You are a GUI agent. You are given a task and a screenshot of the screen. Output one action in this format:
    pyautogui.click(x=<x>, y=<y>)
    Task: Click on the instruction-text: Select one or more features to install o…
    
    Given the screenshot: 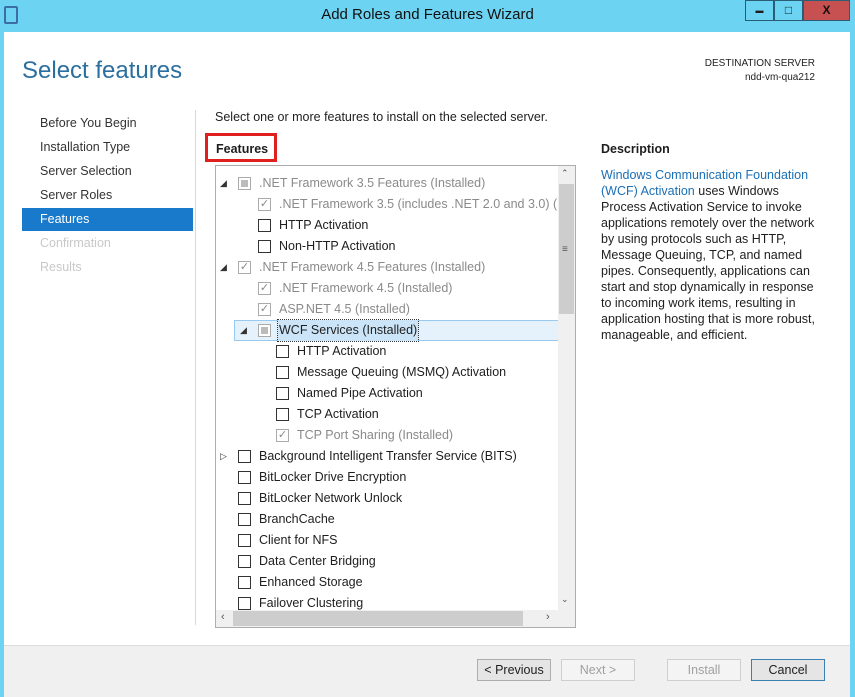 What is the action you would take?
    pyautogui.click(x=381, y=117)
    